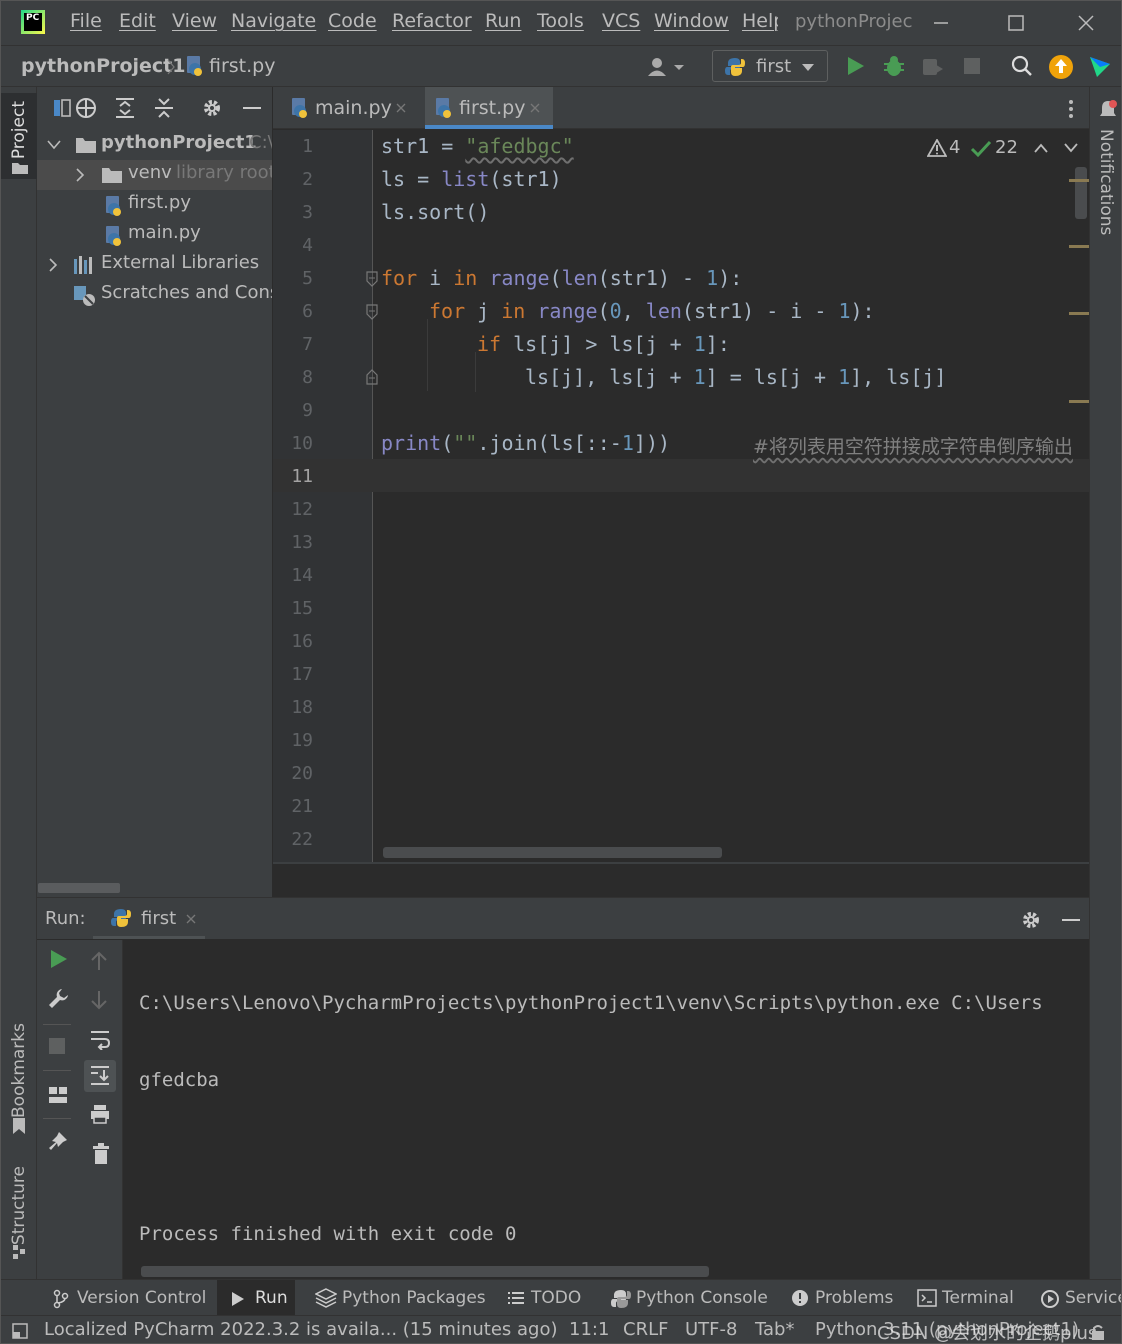 This screenshot has width=1122, height=1344. What do you see at coordinates (79, 888) in the screenshot?
I see `project-hscrollbar` at bounding box center [79, 888].